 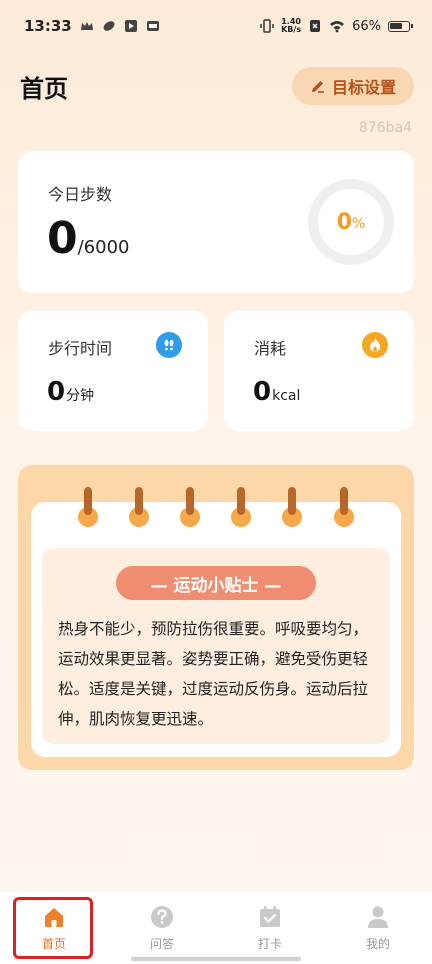 What do you see at coordinates (286, 396) in the screenshot?
I see `calories-unit: kcal` at bounding box center [286, 396].